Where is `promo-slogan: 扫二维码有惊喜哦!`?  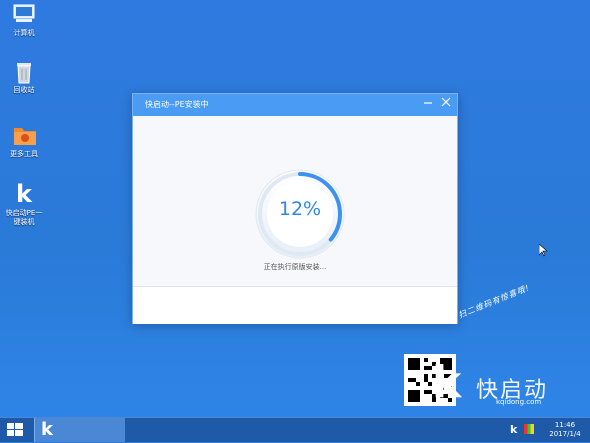 promo-slogan: 扫二维码有惊喜哦! is located at coordinates (494, 301).